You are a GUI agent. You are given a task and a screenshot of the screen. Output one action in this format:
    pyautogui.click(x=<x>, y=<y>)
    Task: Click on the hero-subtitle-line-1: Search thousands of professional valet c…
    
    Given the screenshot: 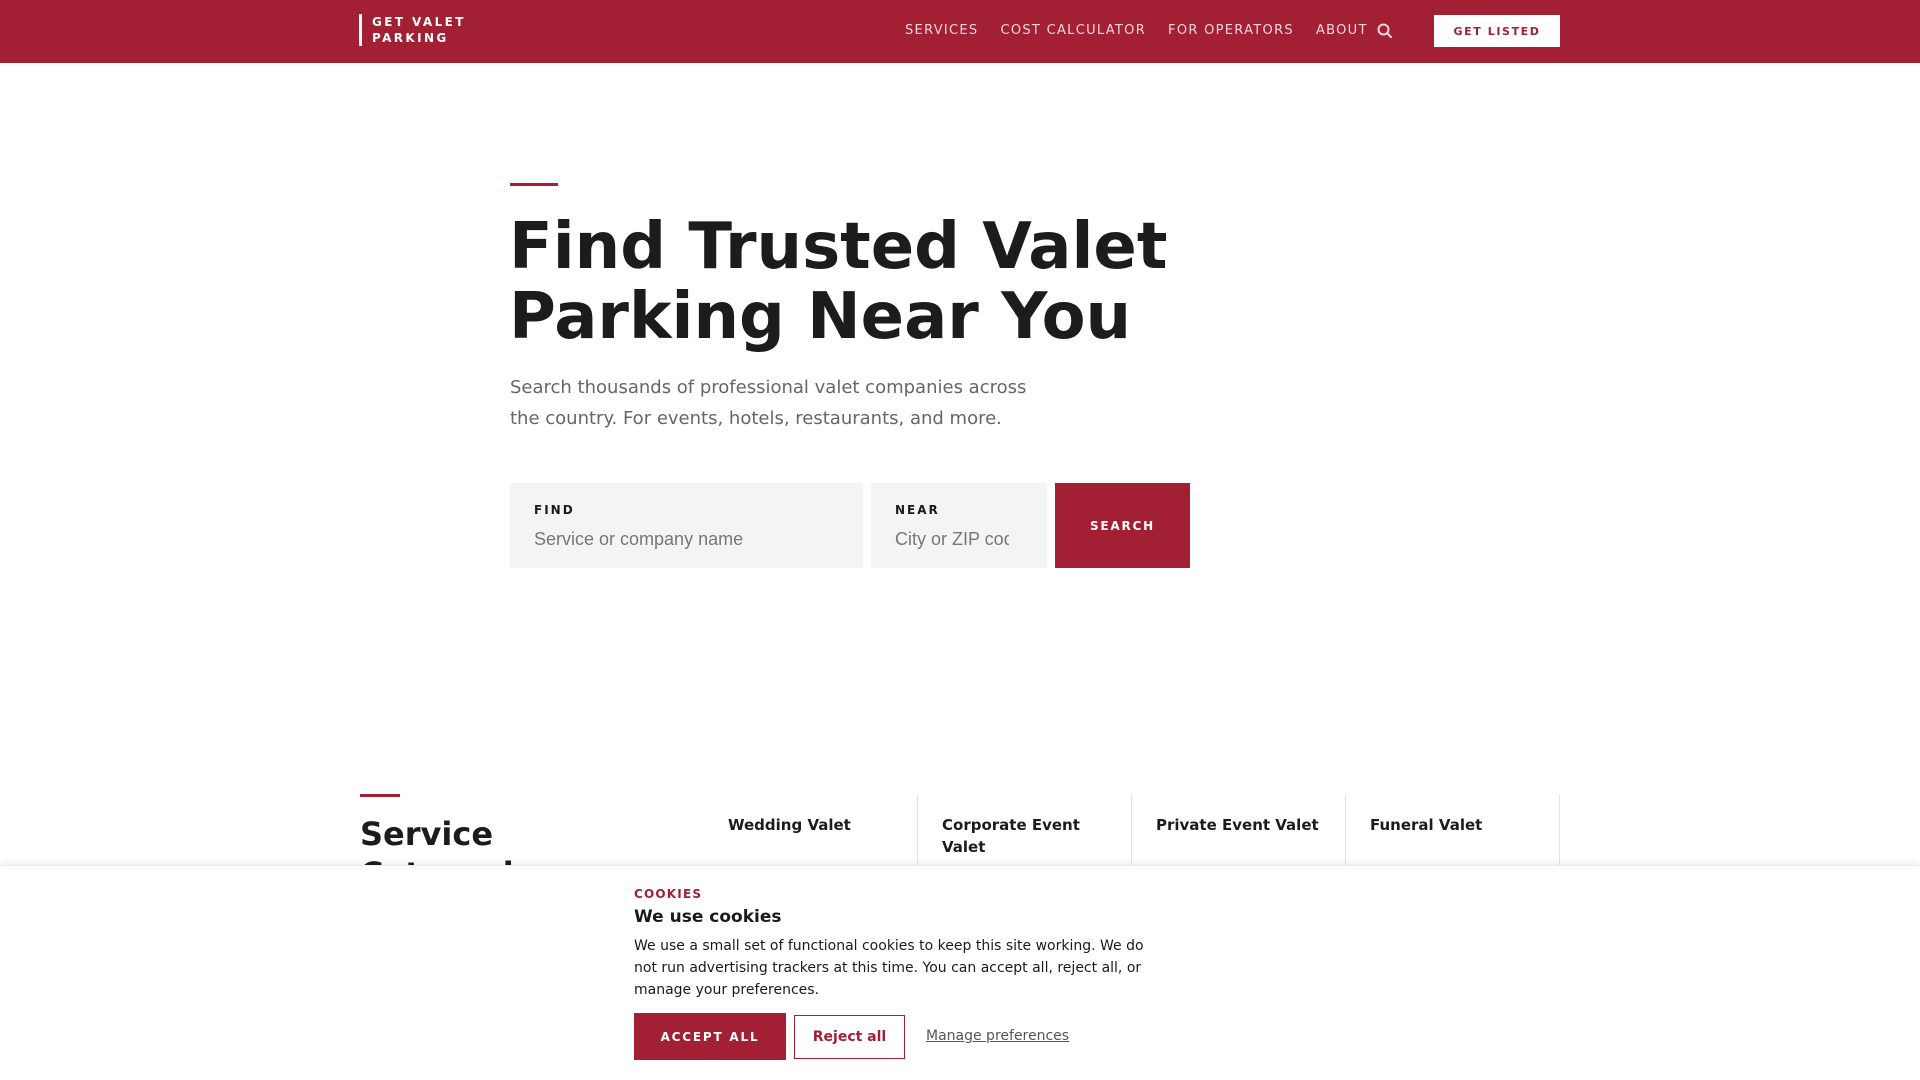 What is the action you would take?
    pyautogui.click(x=768, y=387)
    